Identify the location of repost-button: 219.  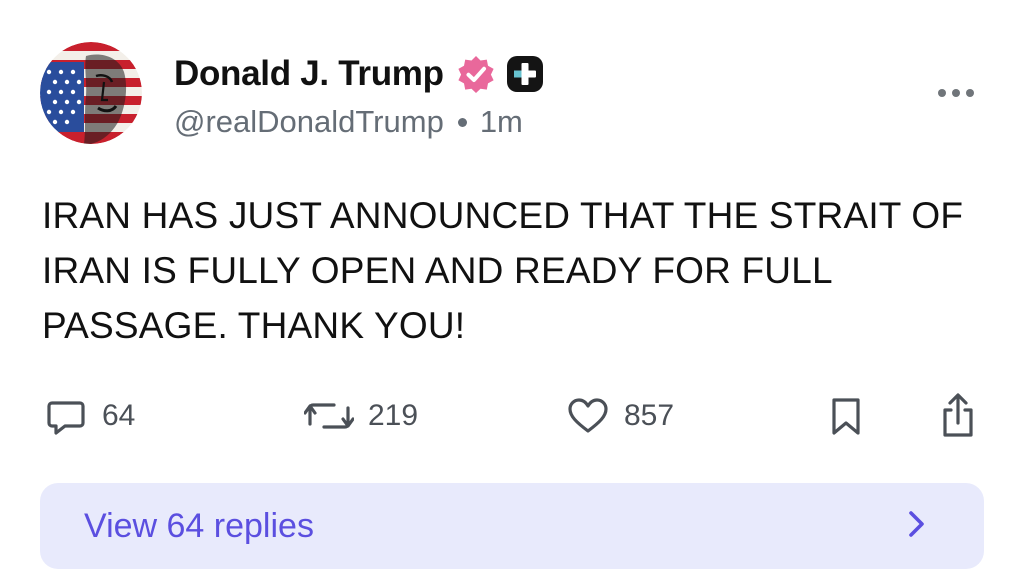
(361, 416).